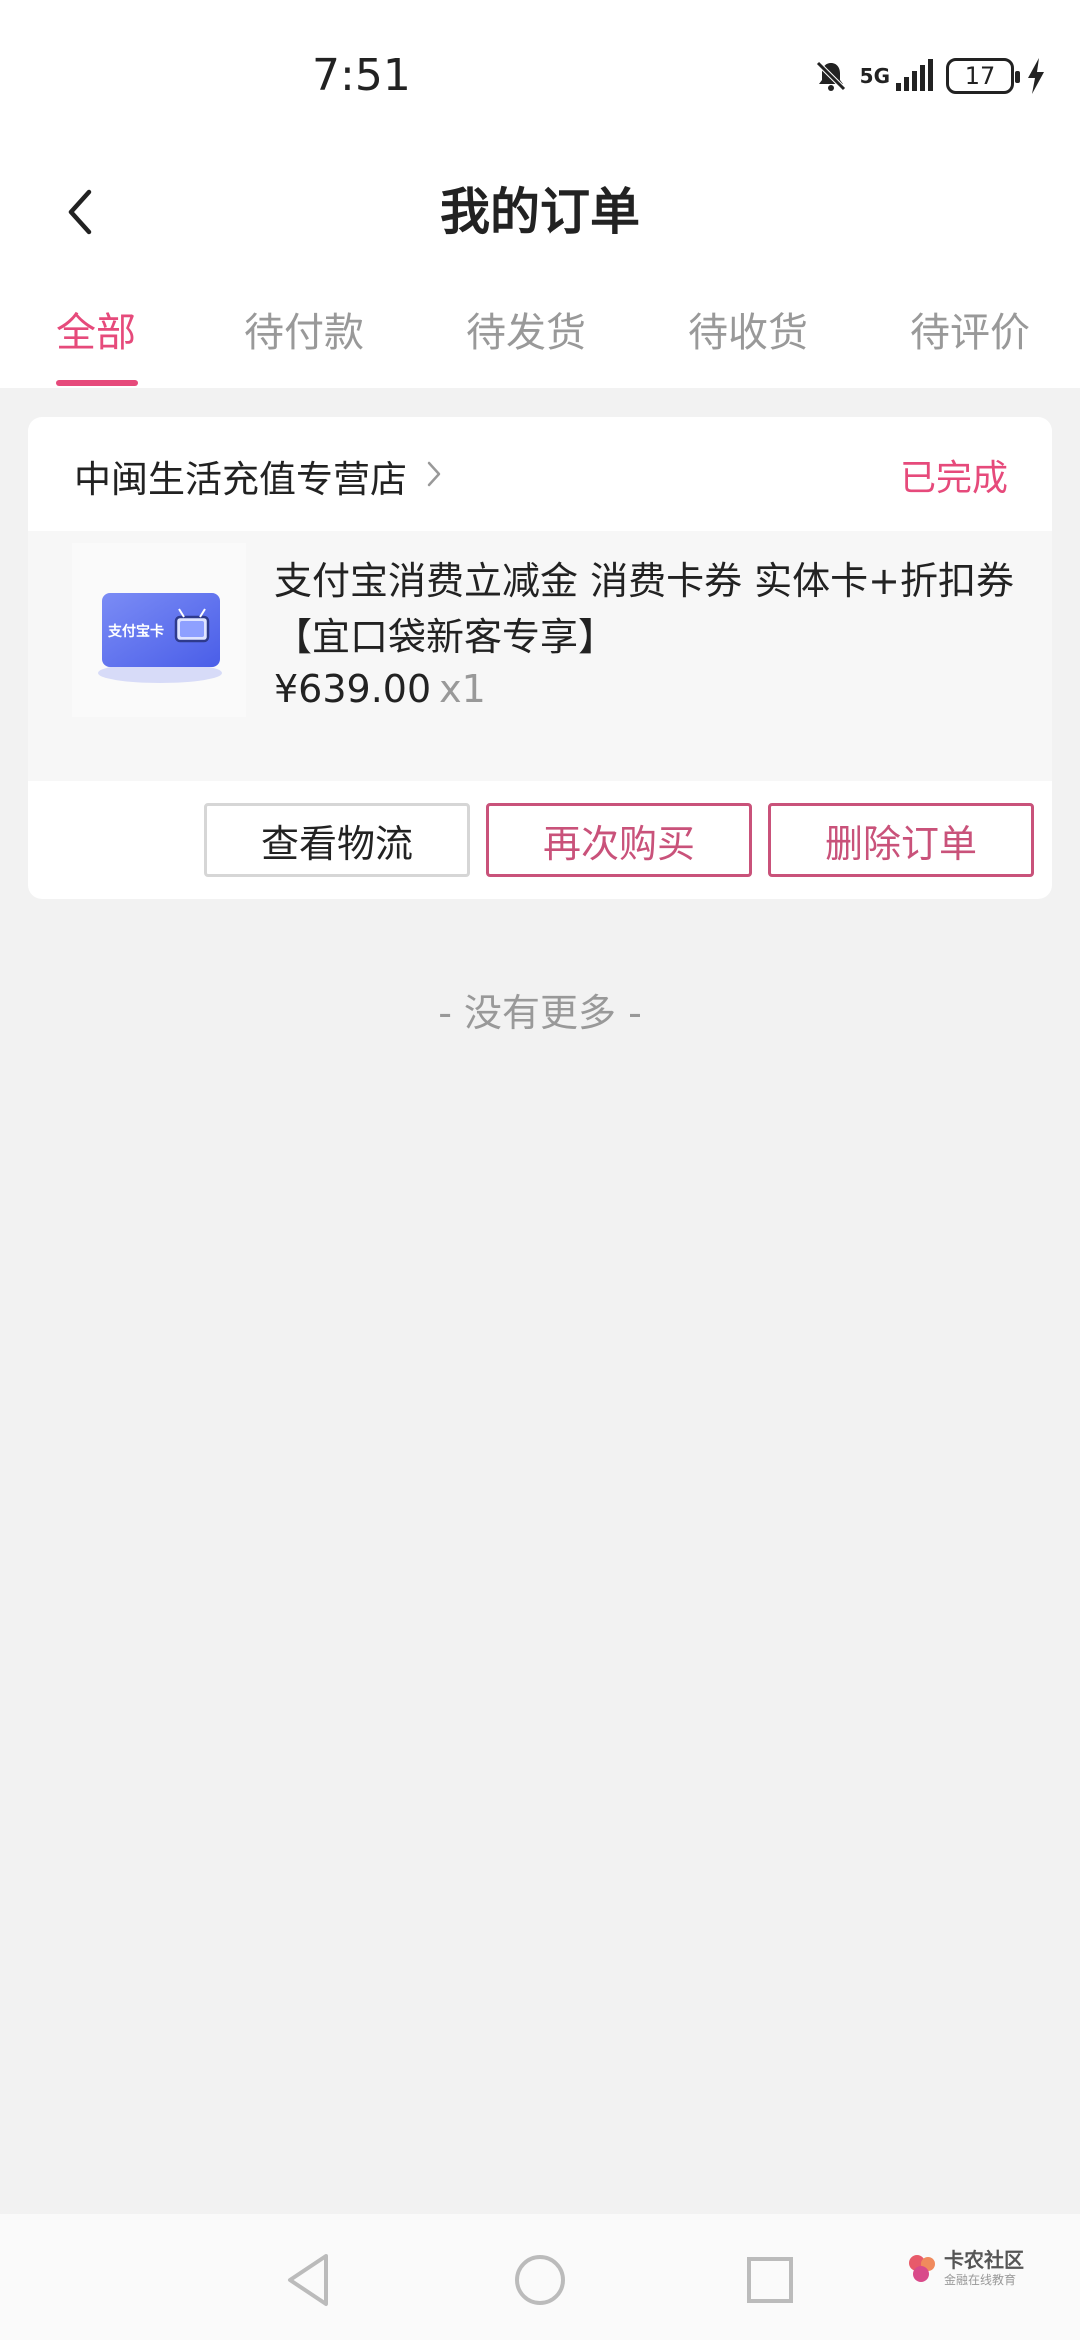 Image resolution: width=1080 pixels, height=2340 pixels. What do you see at coordinates (619, 840) in the screenshot?
I see `buy-again-button: 再次购买` at bounding box center [619, 840].